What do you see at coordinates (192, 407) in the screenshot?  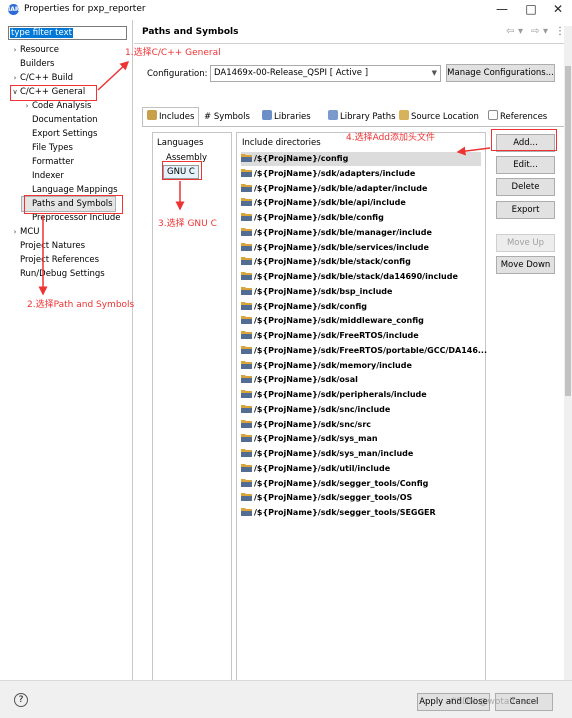 I see `languages-list: Languages Assembly GNU C` at bounding box center [192, 407].